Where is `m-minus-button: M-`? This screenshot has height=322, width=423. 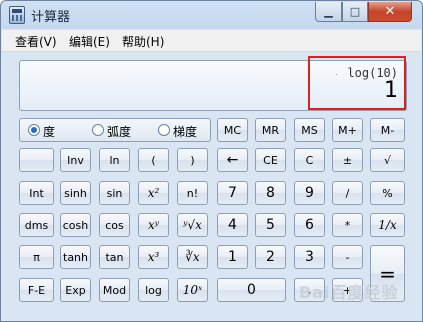 m-minus-button: M- is located at coordinates (387, 130).